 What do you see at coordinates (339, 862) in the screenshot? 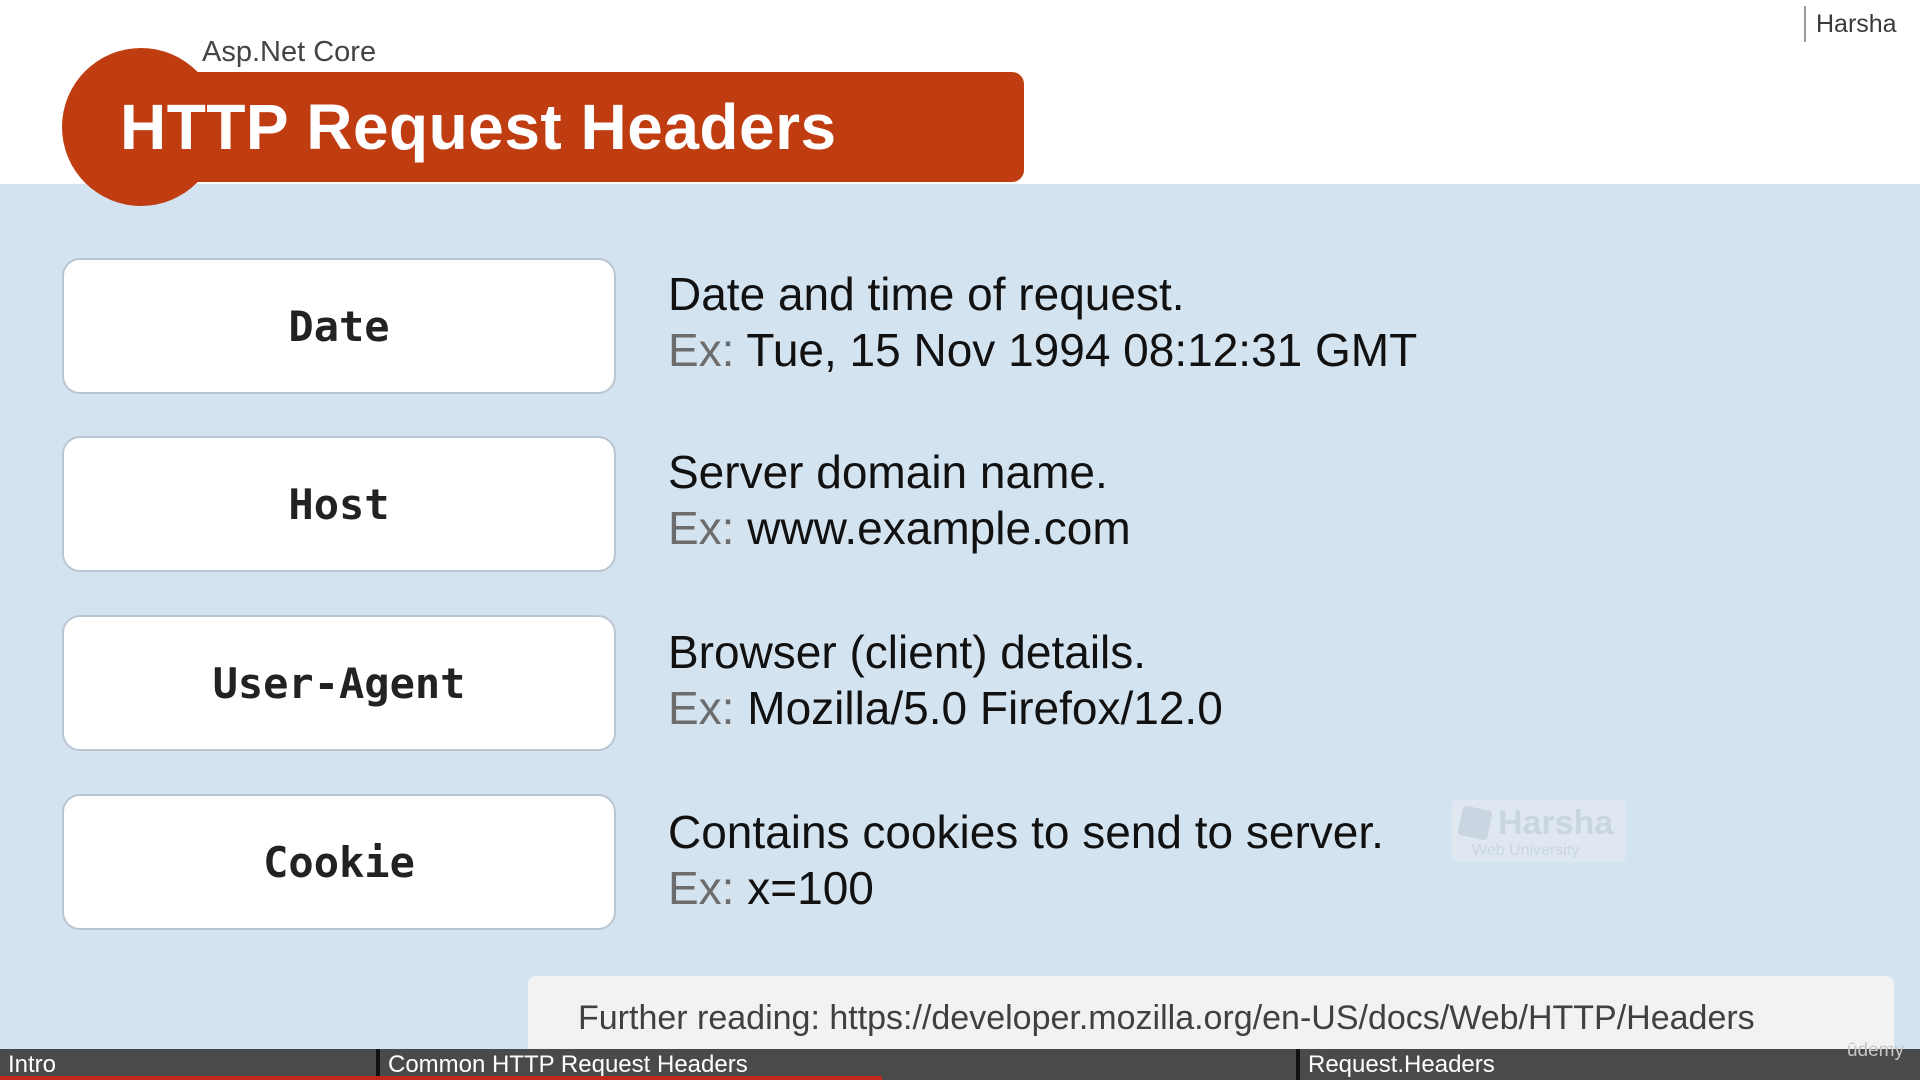
I see `header-box-cookie: Cookie` at bounding box center [339, 862].